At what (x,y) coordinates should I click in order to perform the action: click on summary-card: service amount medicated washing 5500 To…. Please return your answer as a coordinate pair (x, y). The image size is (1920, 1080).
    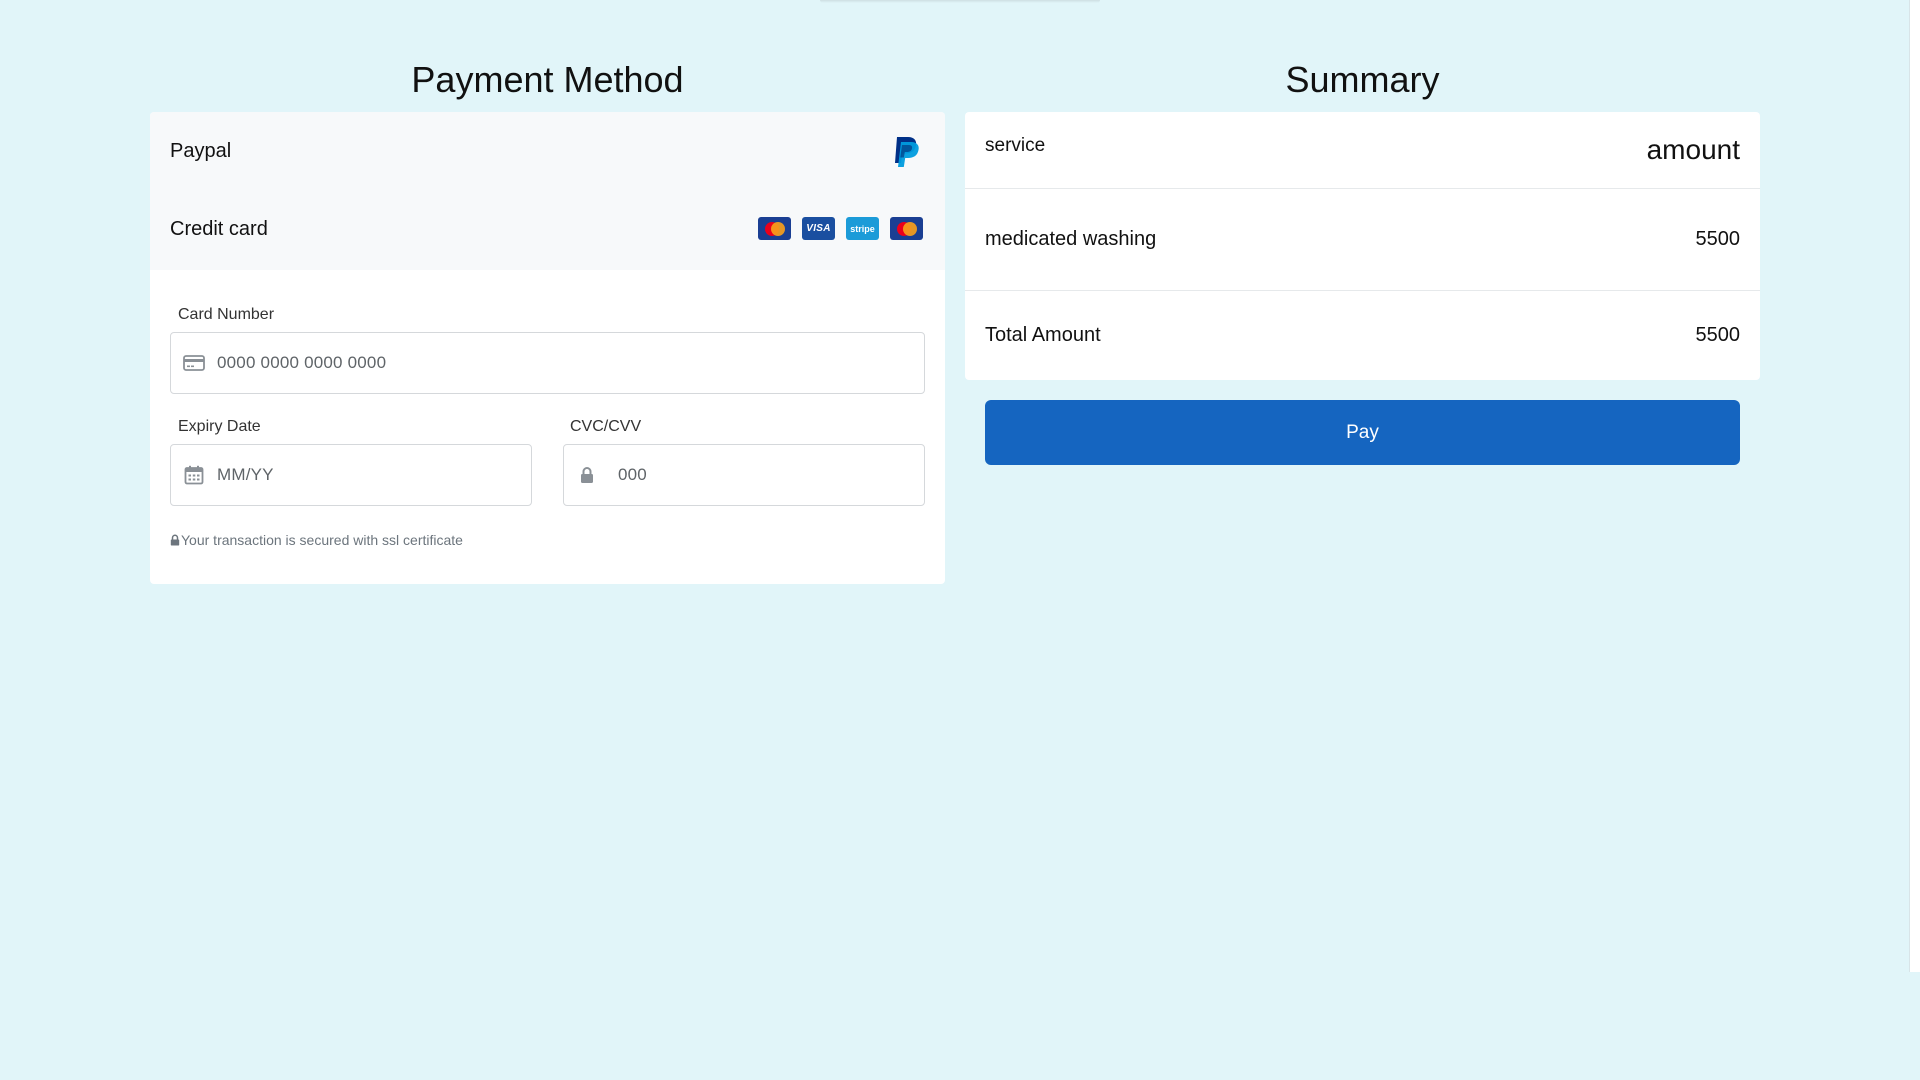
    Looking at the image, I should click on (1362, 246).